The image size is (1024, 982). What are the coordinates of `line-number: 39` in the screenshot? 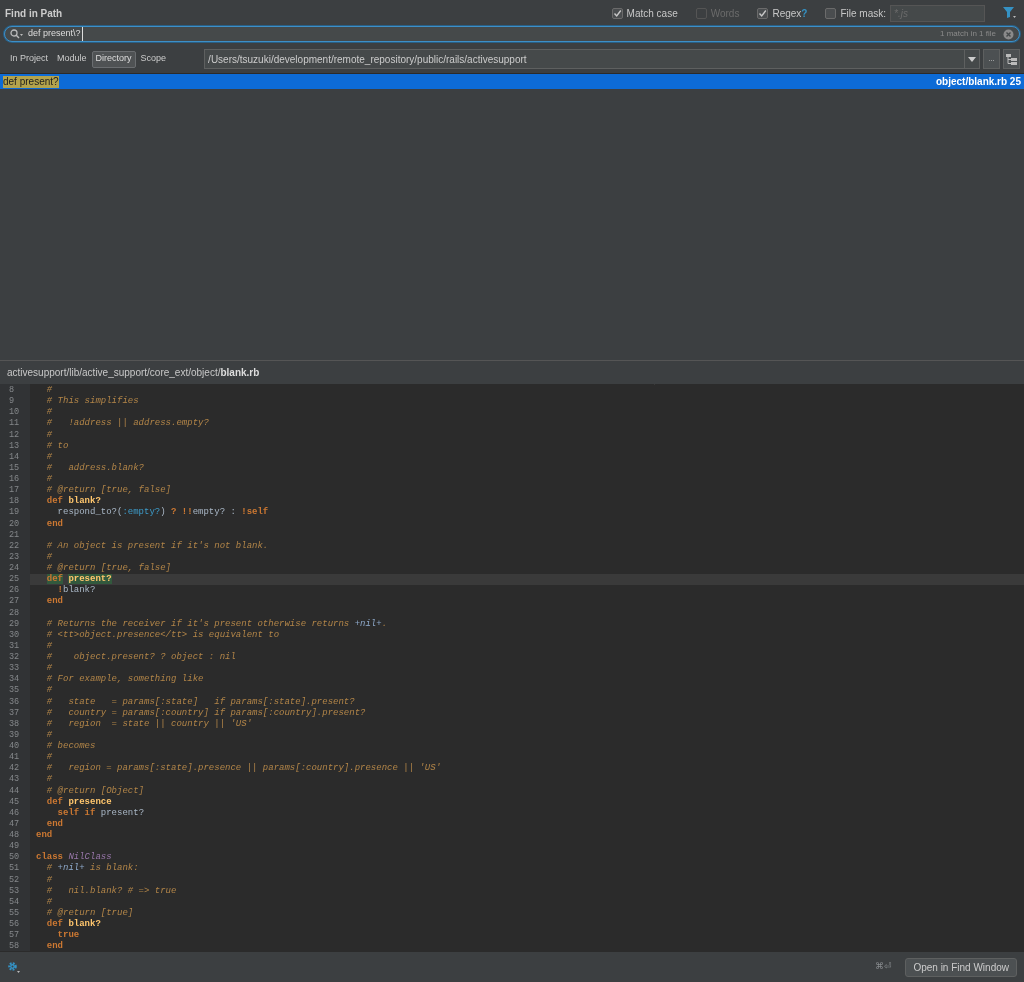 It's located at (14, 735).